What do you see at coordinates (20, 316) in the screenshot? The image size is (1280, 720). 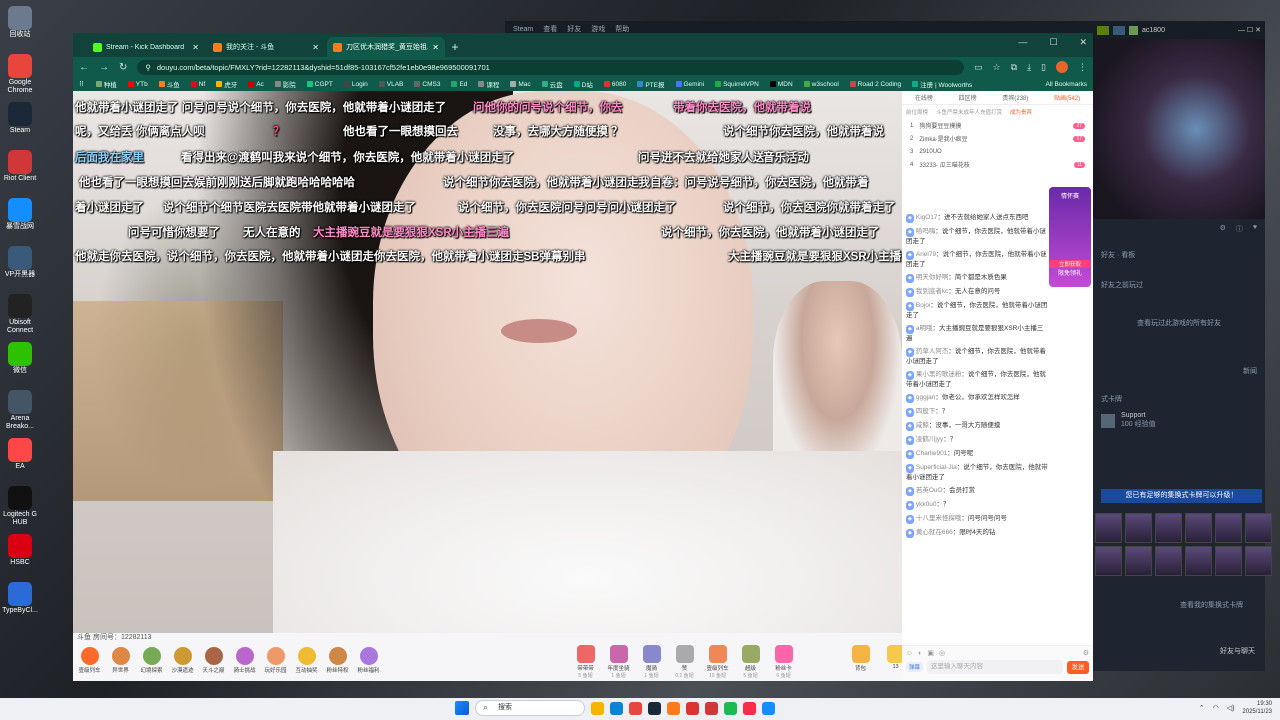 I see `desktop-icon: Ubisoft Connect` at bounding box center [20, 316].